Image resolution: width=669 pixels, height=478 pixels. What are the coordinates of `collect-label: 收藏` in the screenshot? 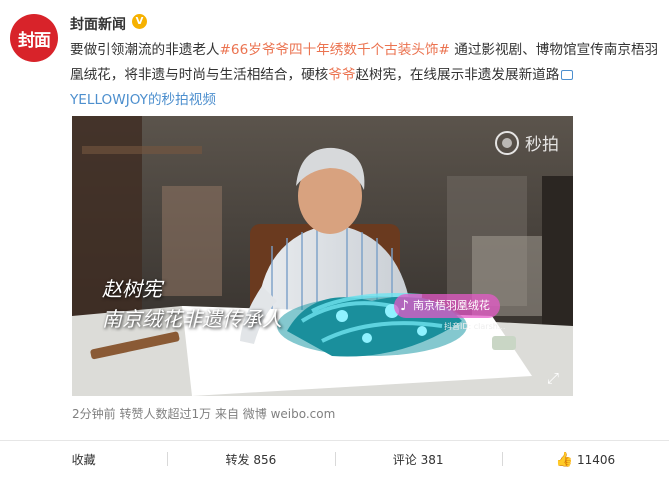 It's located at (83, 460).